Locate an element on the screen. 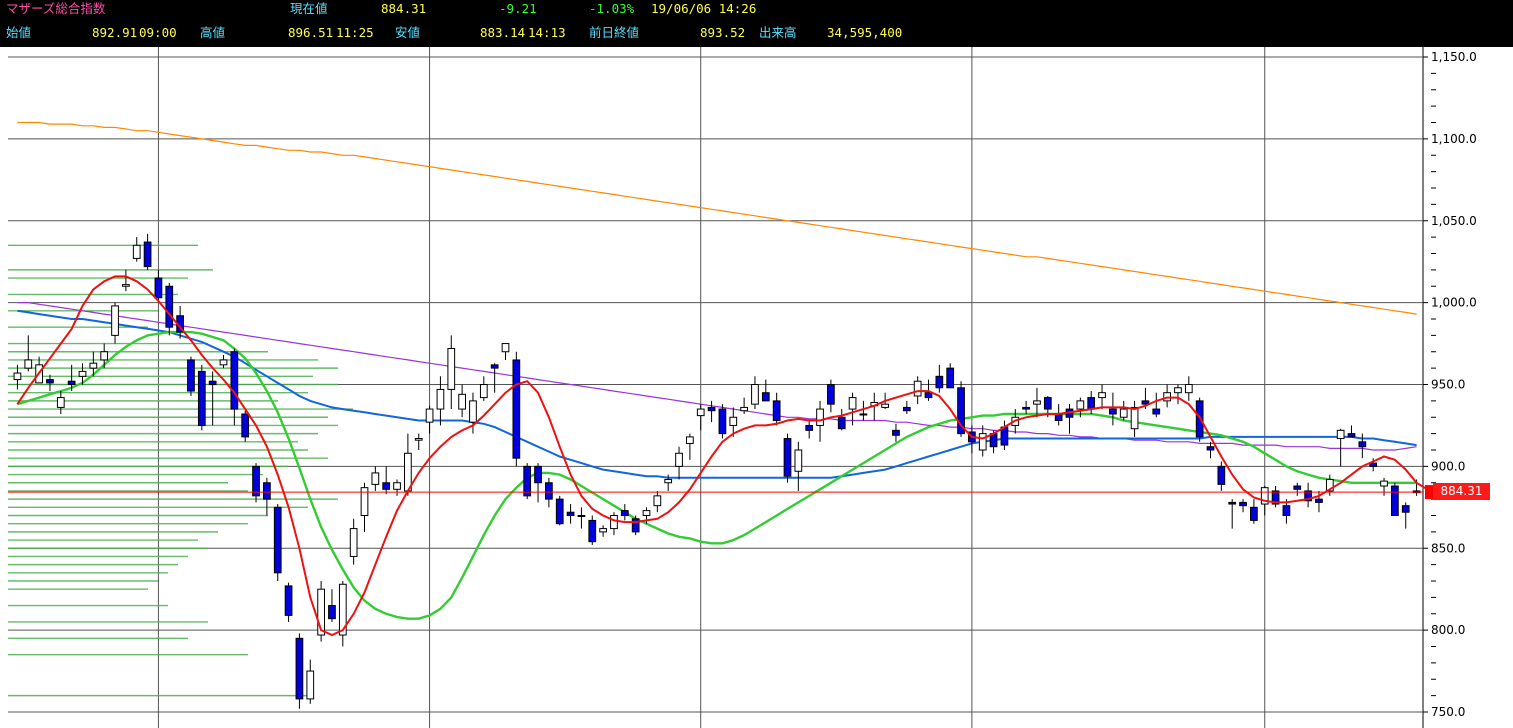 The width and height of the screenshot is (1513, 728). y-tick-label: 950.0 is located at coordinates (1448, 385).